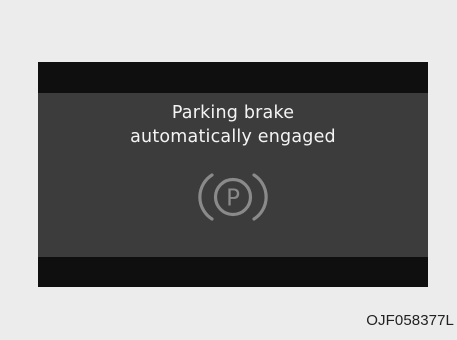  Describe the element at coordinates (410, 320) in the screenshot. I see `figure-code: OJF058377L` at that location.